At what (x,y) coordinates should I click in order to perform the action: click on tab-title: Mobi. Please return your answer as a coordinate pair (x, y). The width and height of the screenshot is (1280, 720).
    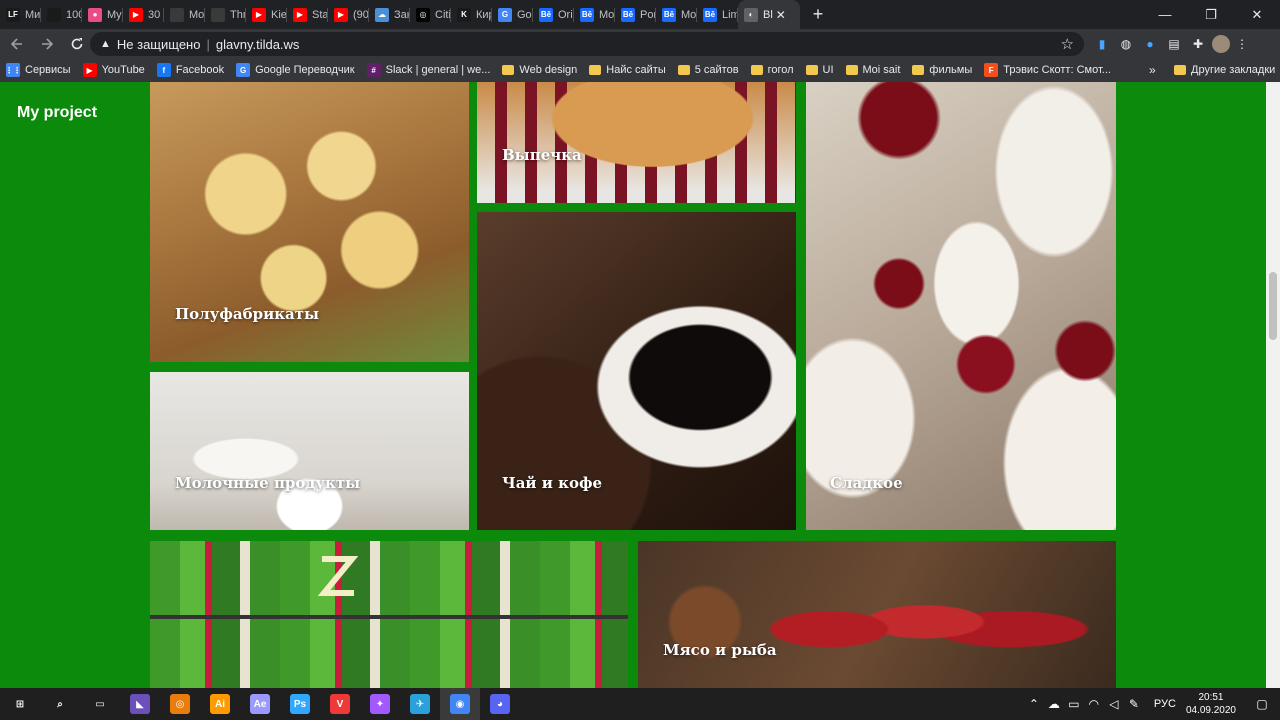
    Looking at the image, I should click on (689, 14).